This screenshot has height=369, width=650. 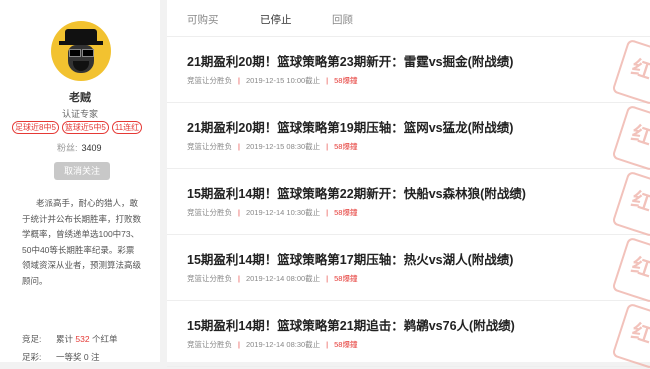 What do you see at coordinates (70, 339) in the screenshot?
I see `stat-jingzu: 竞足: 累计 532 个红单` at bounding box center [70, 339].